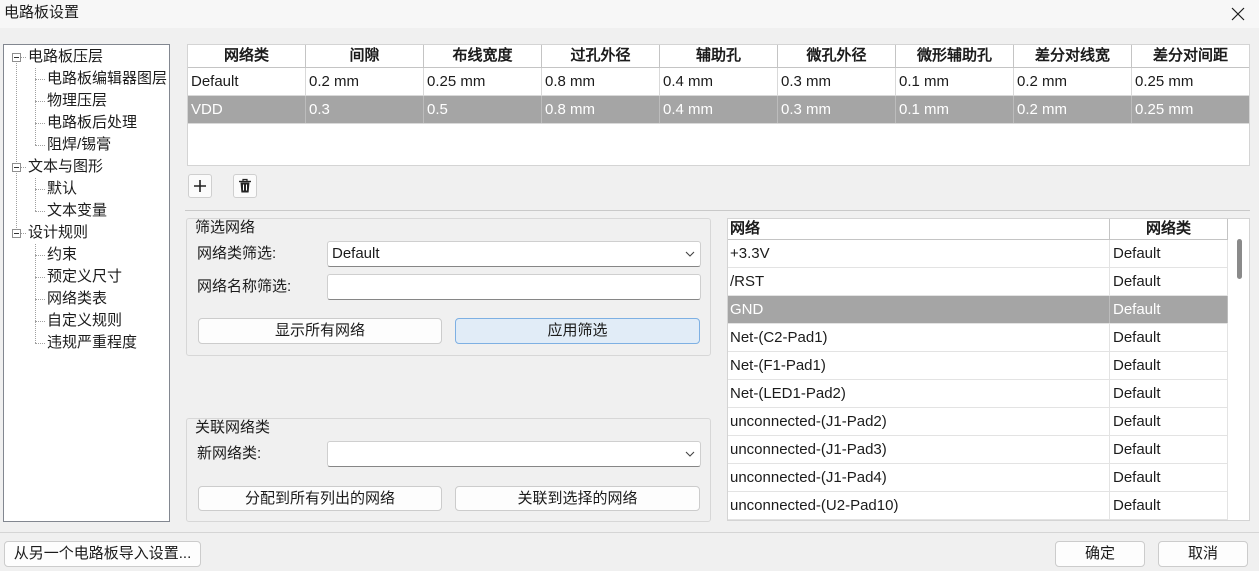 The height and width of the screenshot is (571, 1259). What do you see at coordinates (601, 56) in the screenshot?
I see `column-header-via-size: 过孔外径` at bounding box center [601, 56].